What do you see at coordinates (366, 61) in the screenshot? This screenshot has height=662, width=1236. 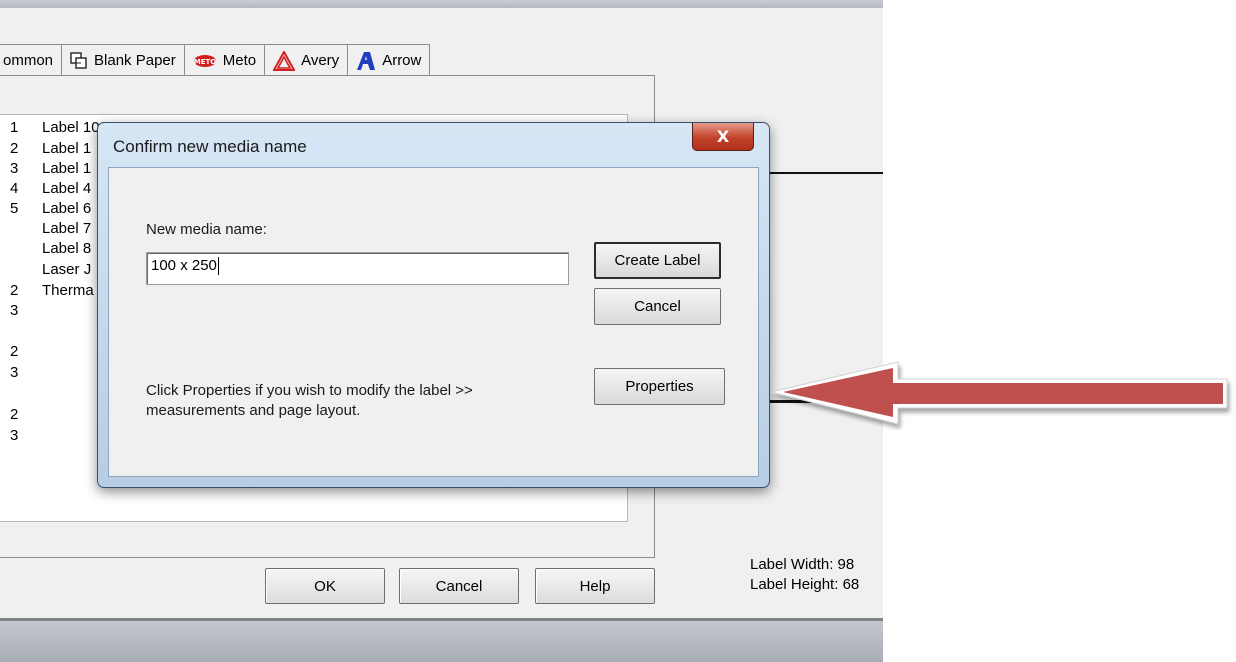 I see `arrow-brand-icon` at bounding box center [366, 61].